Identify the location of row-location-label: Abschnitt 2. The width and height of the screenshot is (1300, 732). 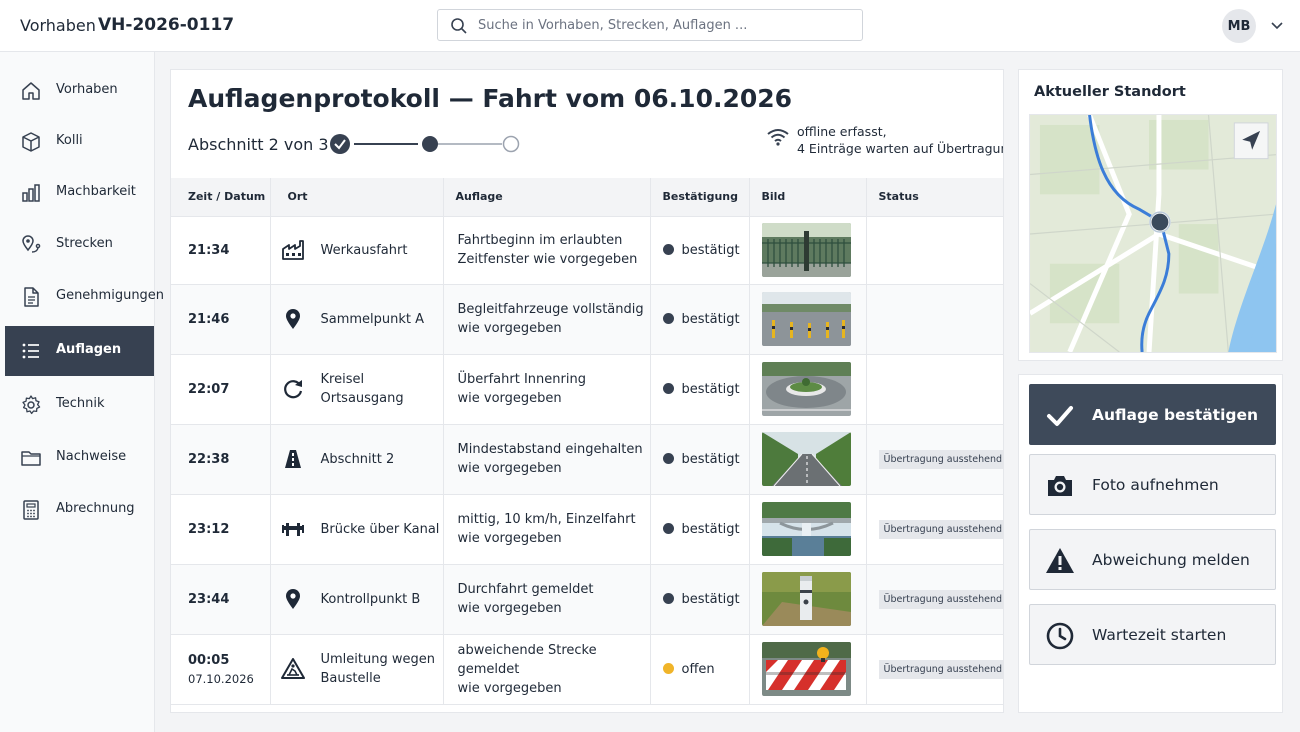
(357, 459).